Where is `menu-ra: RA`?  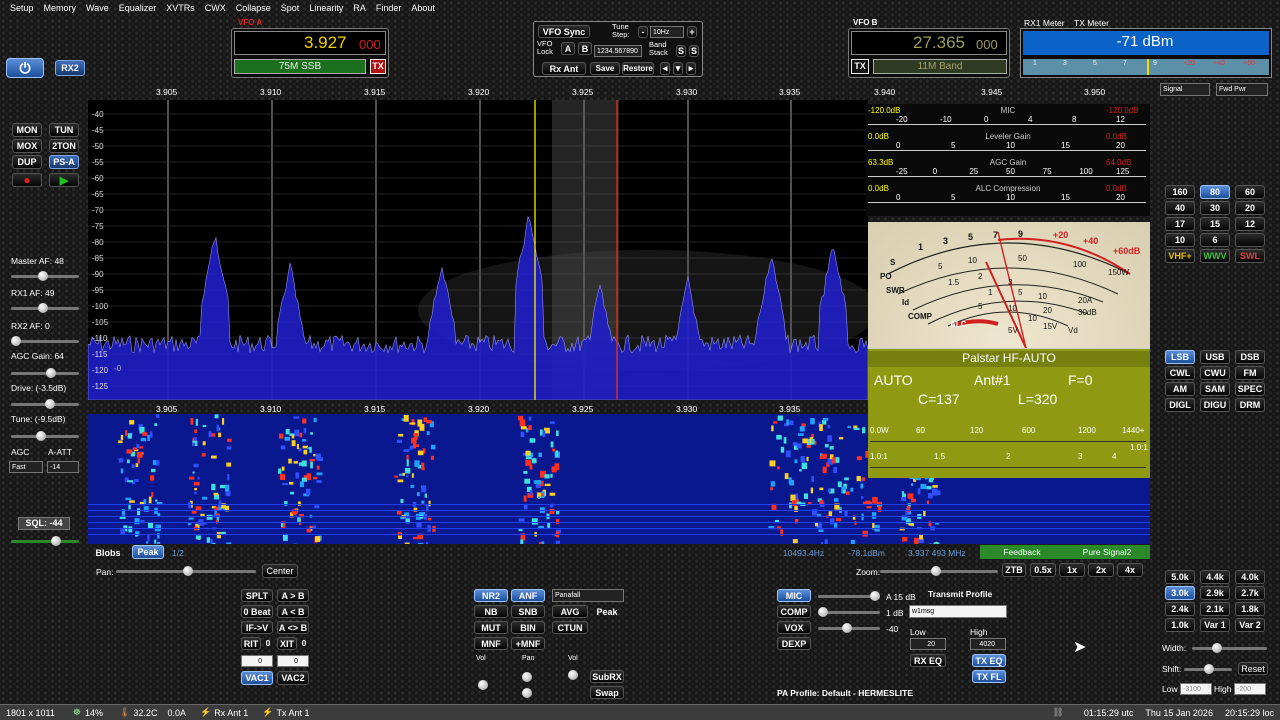
menu-ra: RA is located at coordinates (359, 8).